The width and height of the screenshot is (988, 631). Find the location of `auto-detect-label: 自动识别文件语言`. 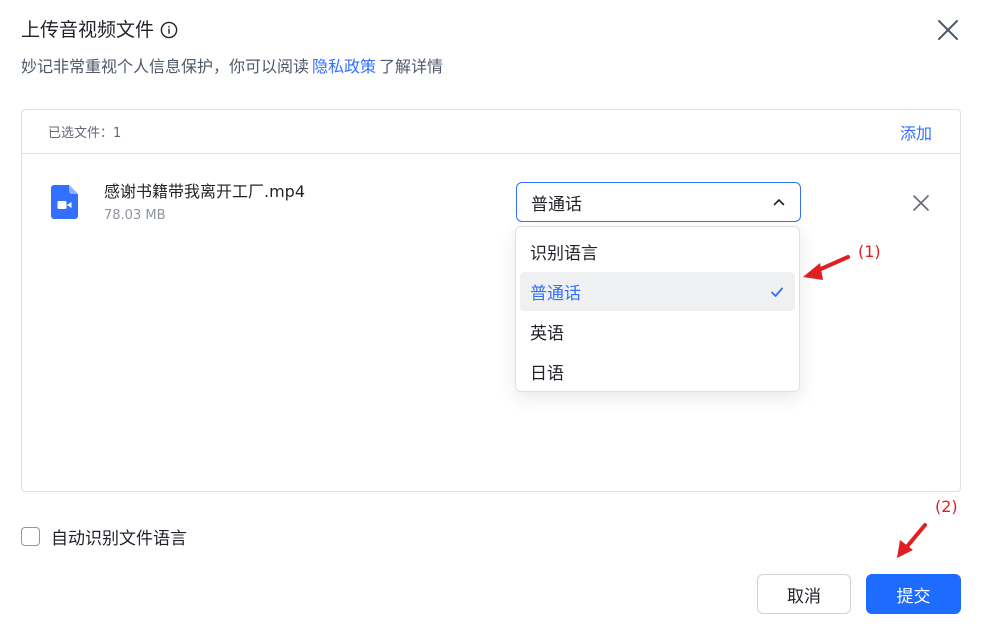

auto-detect-label: 自动识别文件语言 is located at coordinates (119, 539).